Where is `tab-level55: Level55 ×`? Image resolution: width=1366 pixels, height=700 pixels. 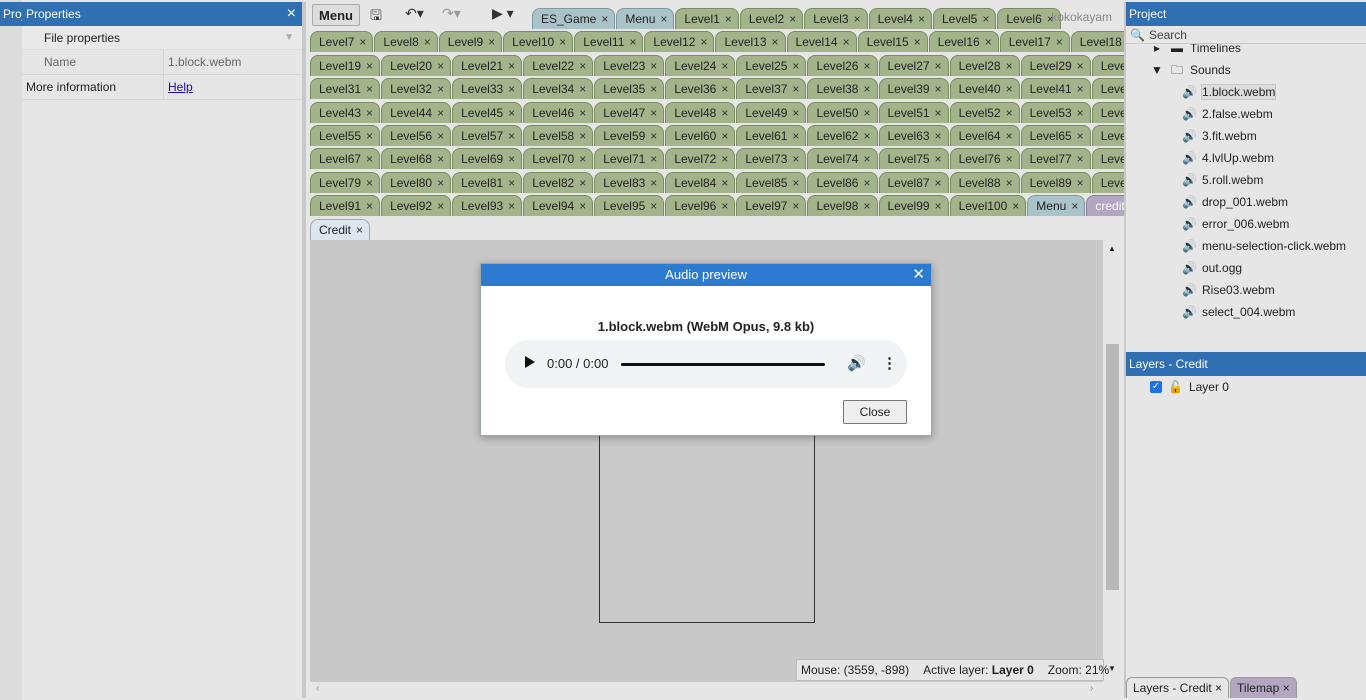
tab-level55: Level55 × is located at coordinates (345, 135).